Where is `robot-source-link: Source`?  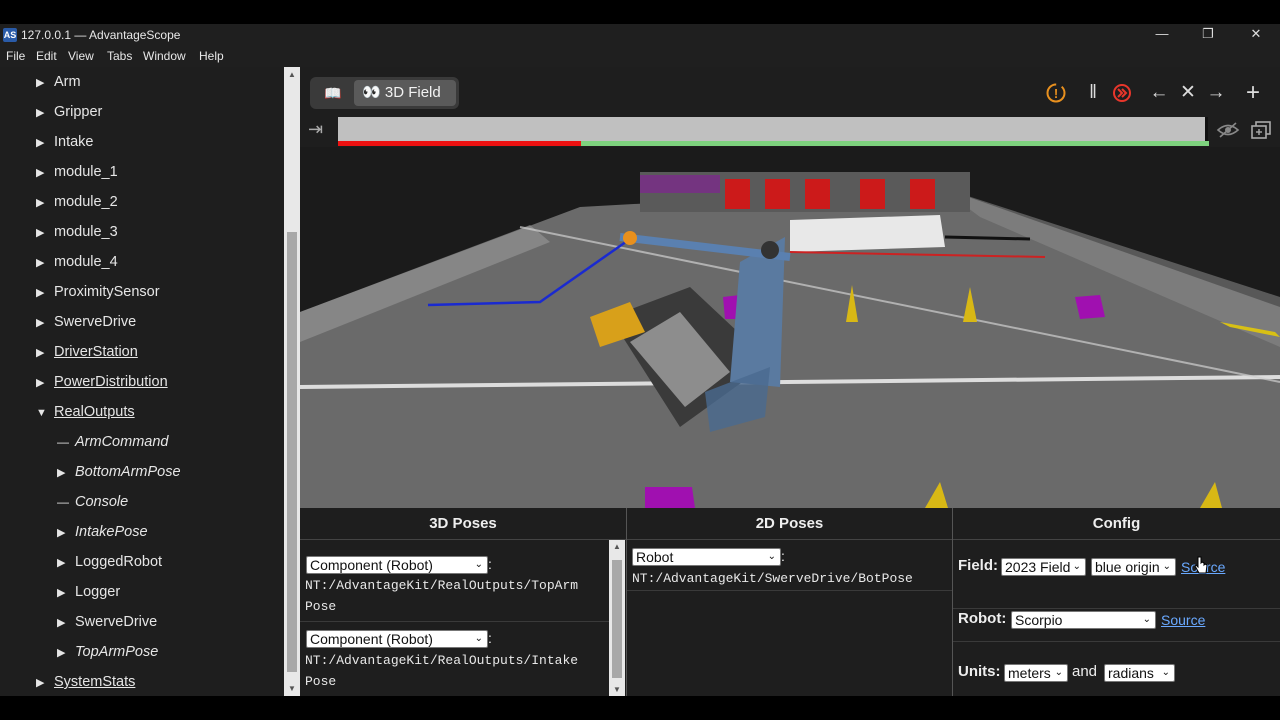
robot-source-link: Source is located at coordinates (1183, 620).